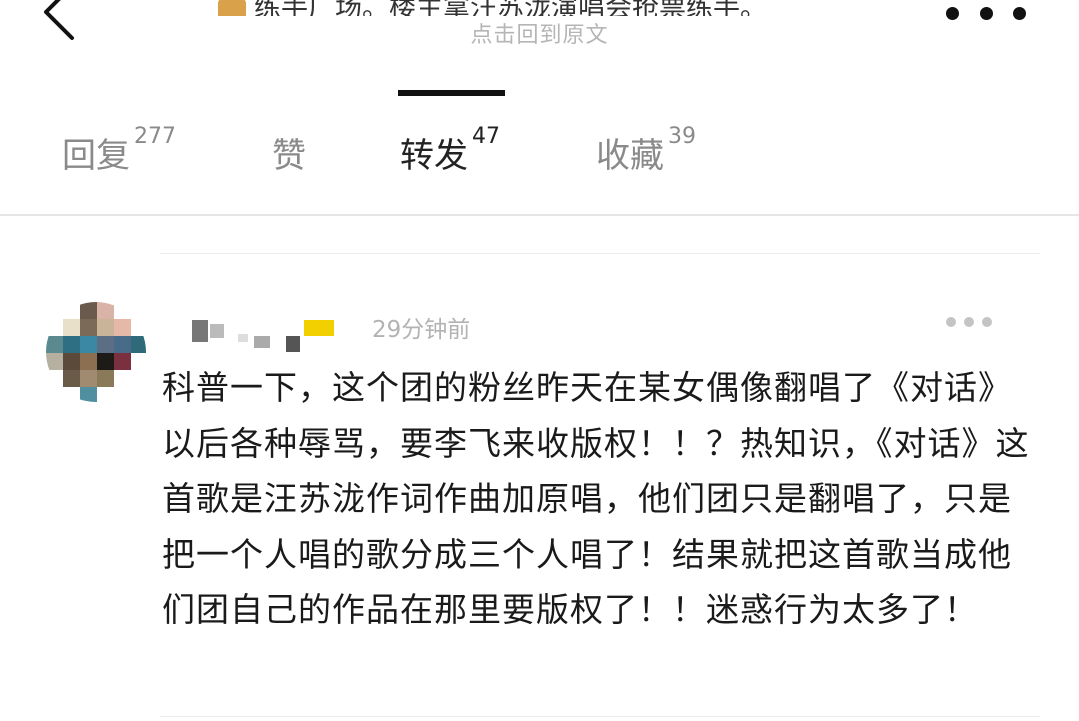 This screenshot has width=1079, height=721. What do you see at coordinates (289, 156) in the screenshot?
I see `tab-likes-label: 赞` at bounding box center [289, 156].